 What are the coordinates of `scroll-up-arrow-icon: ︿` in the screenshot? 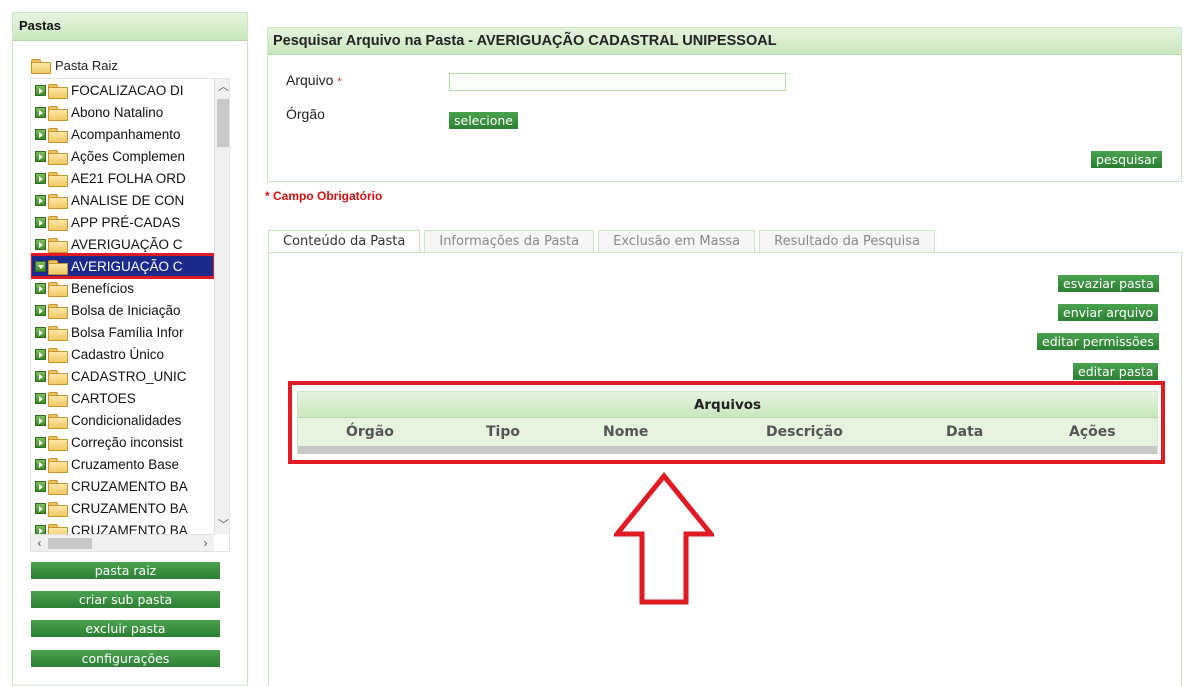 It's located at (222, 87).